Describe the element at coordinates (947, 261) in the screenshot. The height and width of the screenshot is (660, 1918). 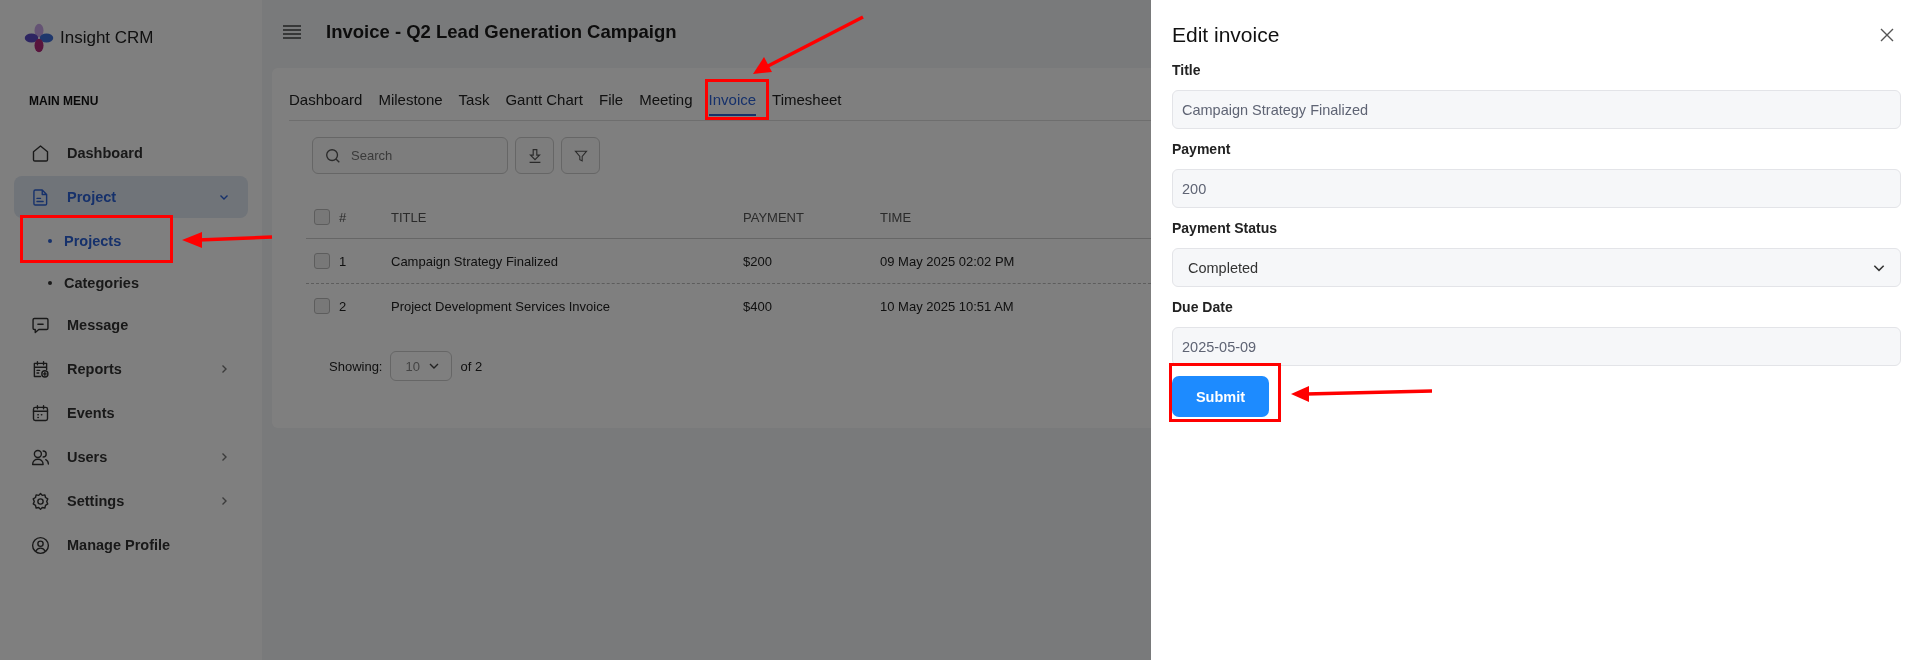
I see `table-cell: 09 May 2025 02:02 PM` at that location.